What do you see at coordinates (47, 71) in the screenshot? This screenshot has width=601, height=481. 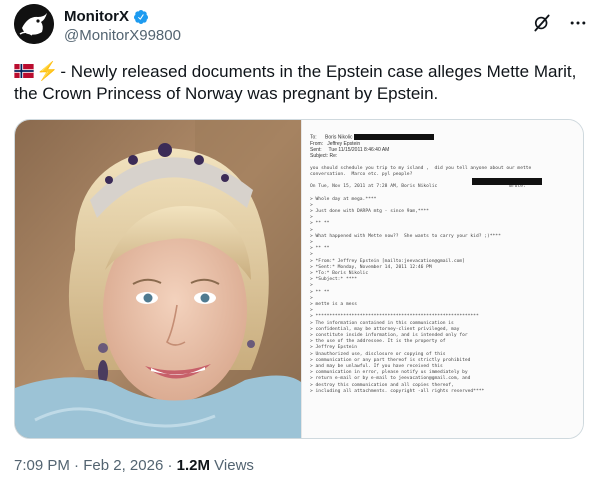 I see `lightning-bolt-icon: ⚡` at bounding box center [47, 71].